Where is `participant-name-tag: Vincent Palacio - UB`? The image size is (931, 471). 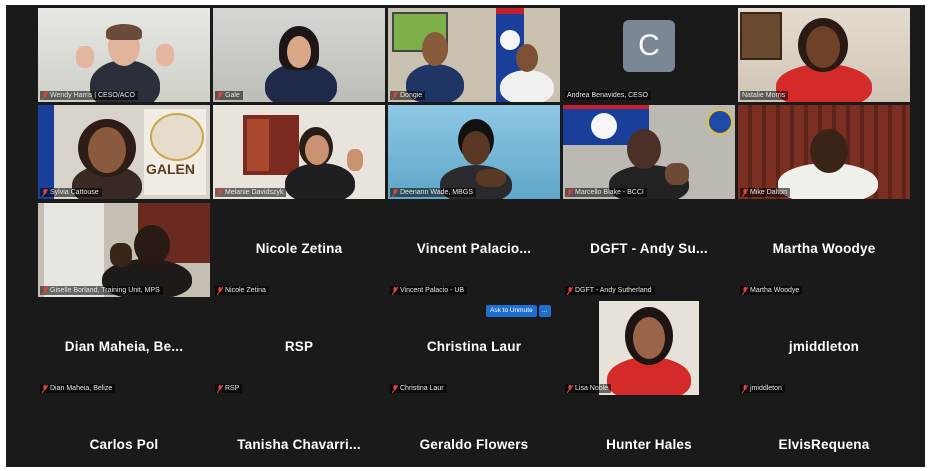 participant-name-tag: Vincent Palacio - UB is located at coordinates (429, 290).